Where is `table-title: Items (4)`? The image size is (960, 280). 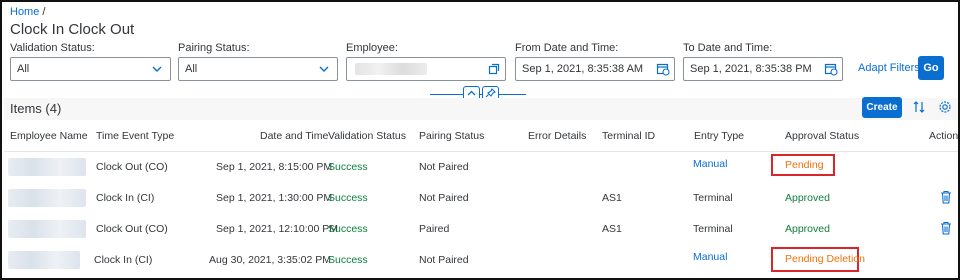
table-title: Items (4) is located at coordinates (36, 108).